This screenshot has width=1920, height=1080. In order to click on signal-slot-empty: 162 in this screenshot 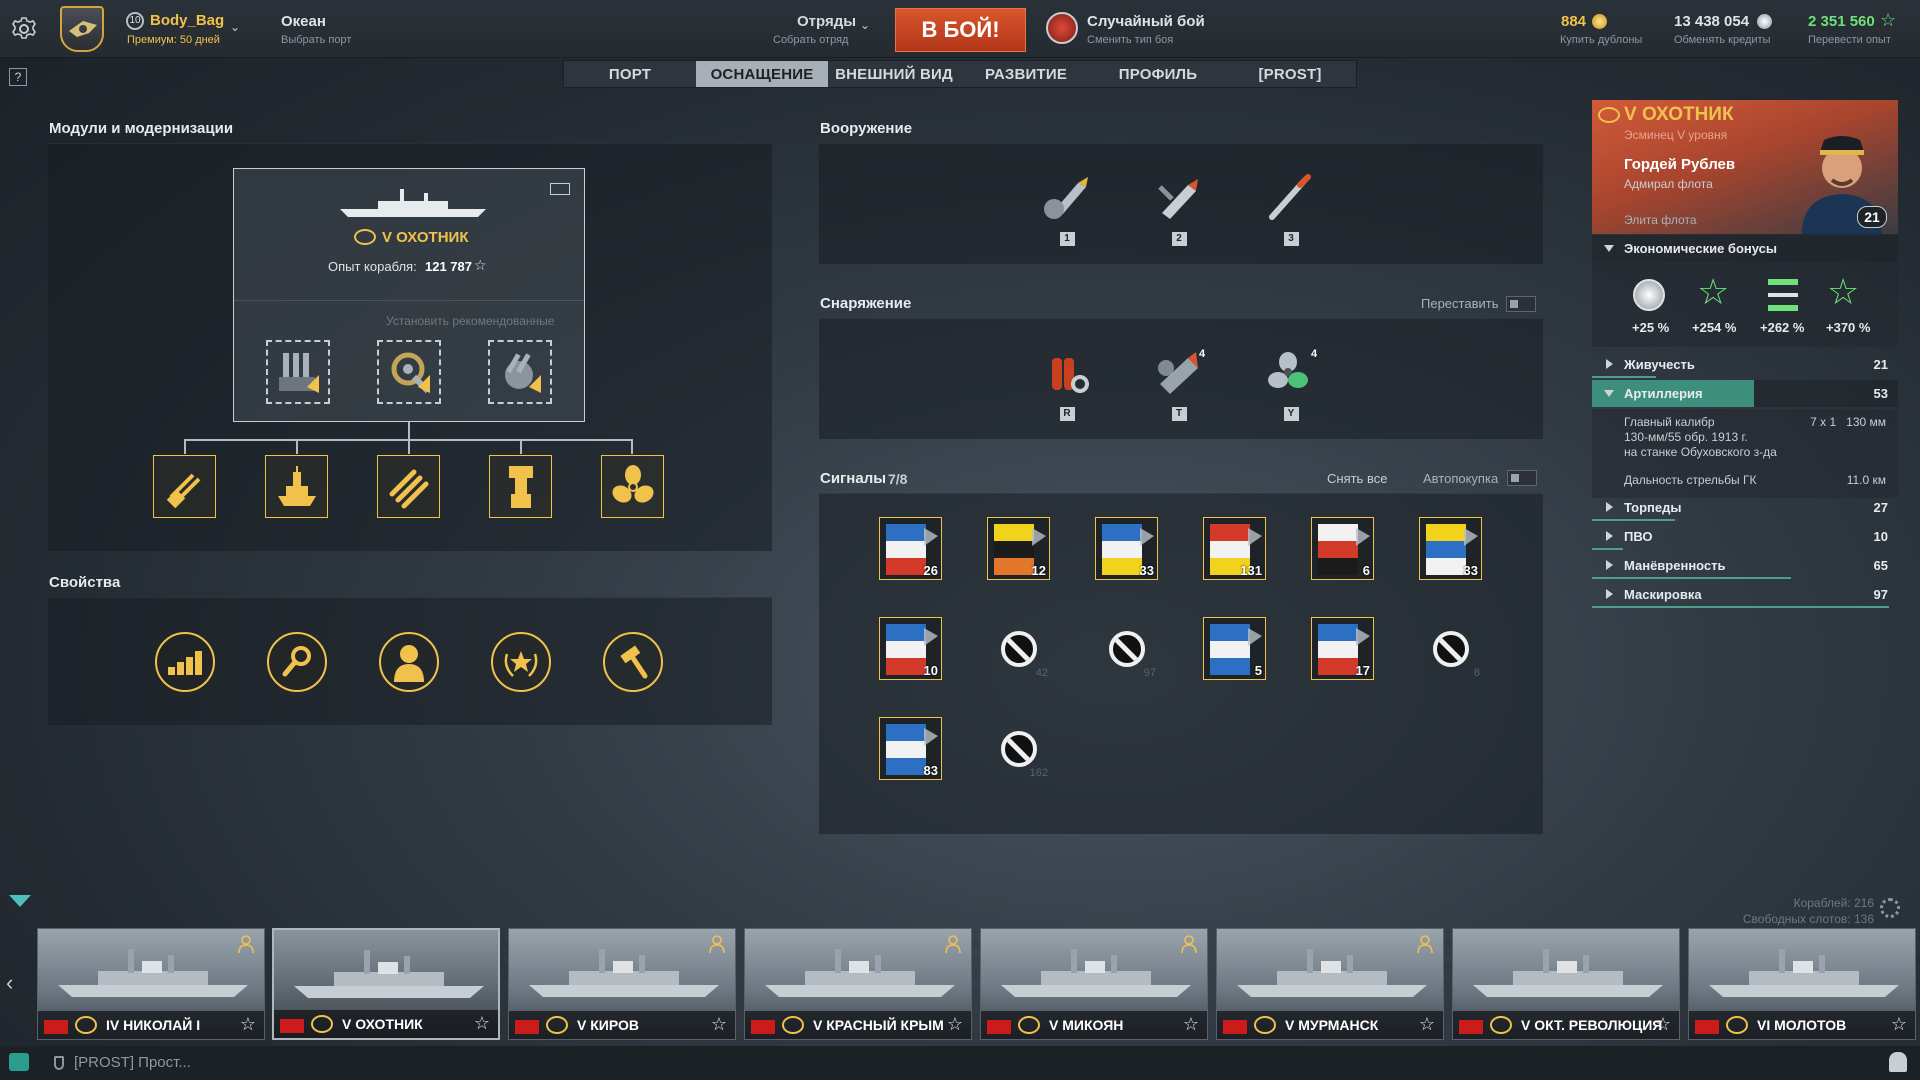, I will do `click(1018, 748)`.